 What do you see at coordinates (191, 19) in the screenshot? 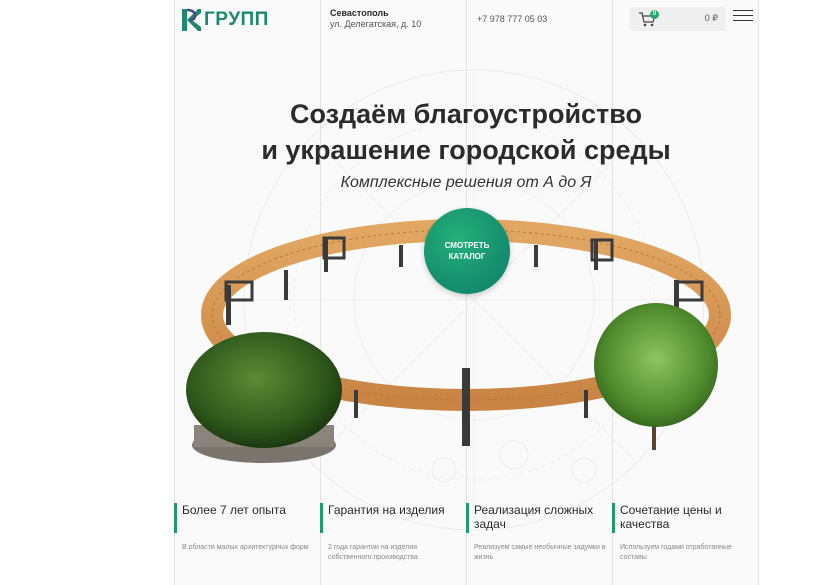
I see `logo-mark-icon` at bounding box center [191, 19].